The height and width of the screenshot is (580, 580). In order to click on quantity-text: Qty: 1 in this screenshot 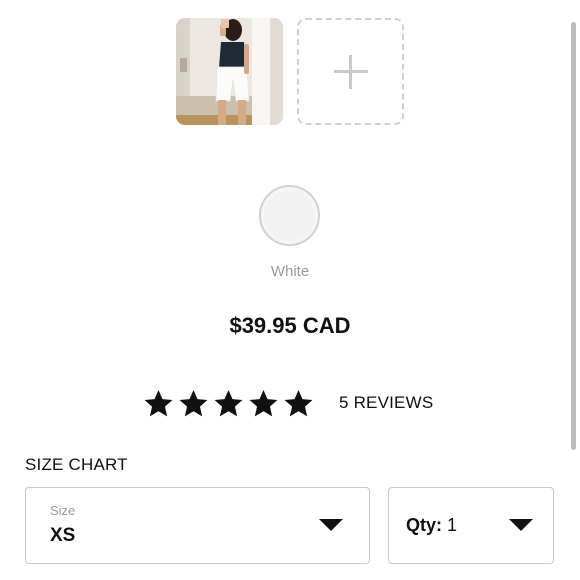, I will do `click(431, 525)`.